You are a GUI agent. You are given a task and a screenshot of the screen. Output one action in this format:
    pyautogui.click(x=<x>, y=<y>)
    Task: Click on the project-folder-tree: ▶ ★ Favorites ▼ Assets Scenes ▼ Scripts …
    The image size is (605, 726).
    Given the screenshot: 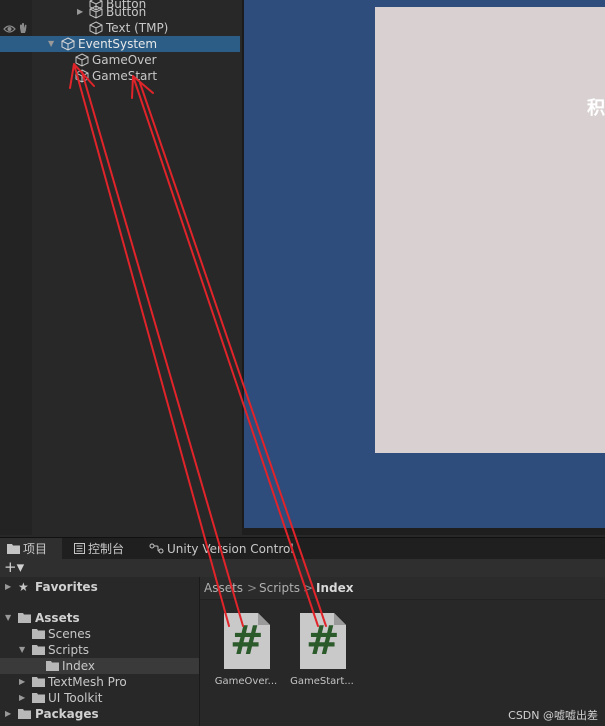 What is the action you would take?
    pyautogui.click(x=100, y=651)
    